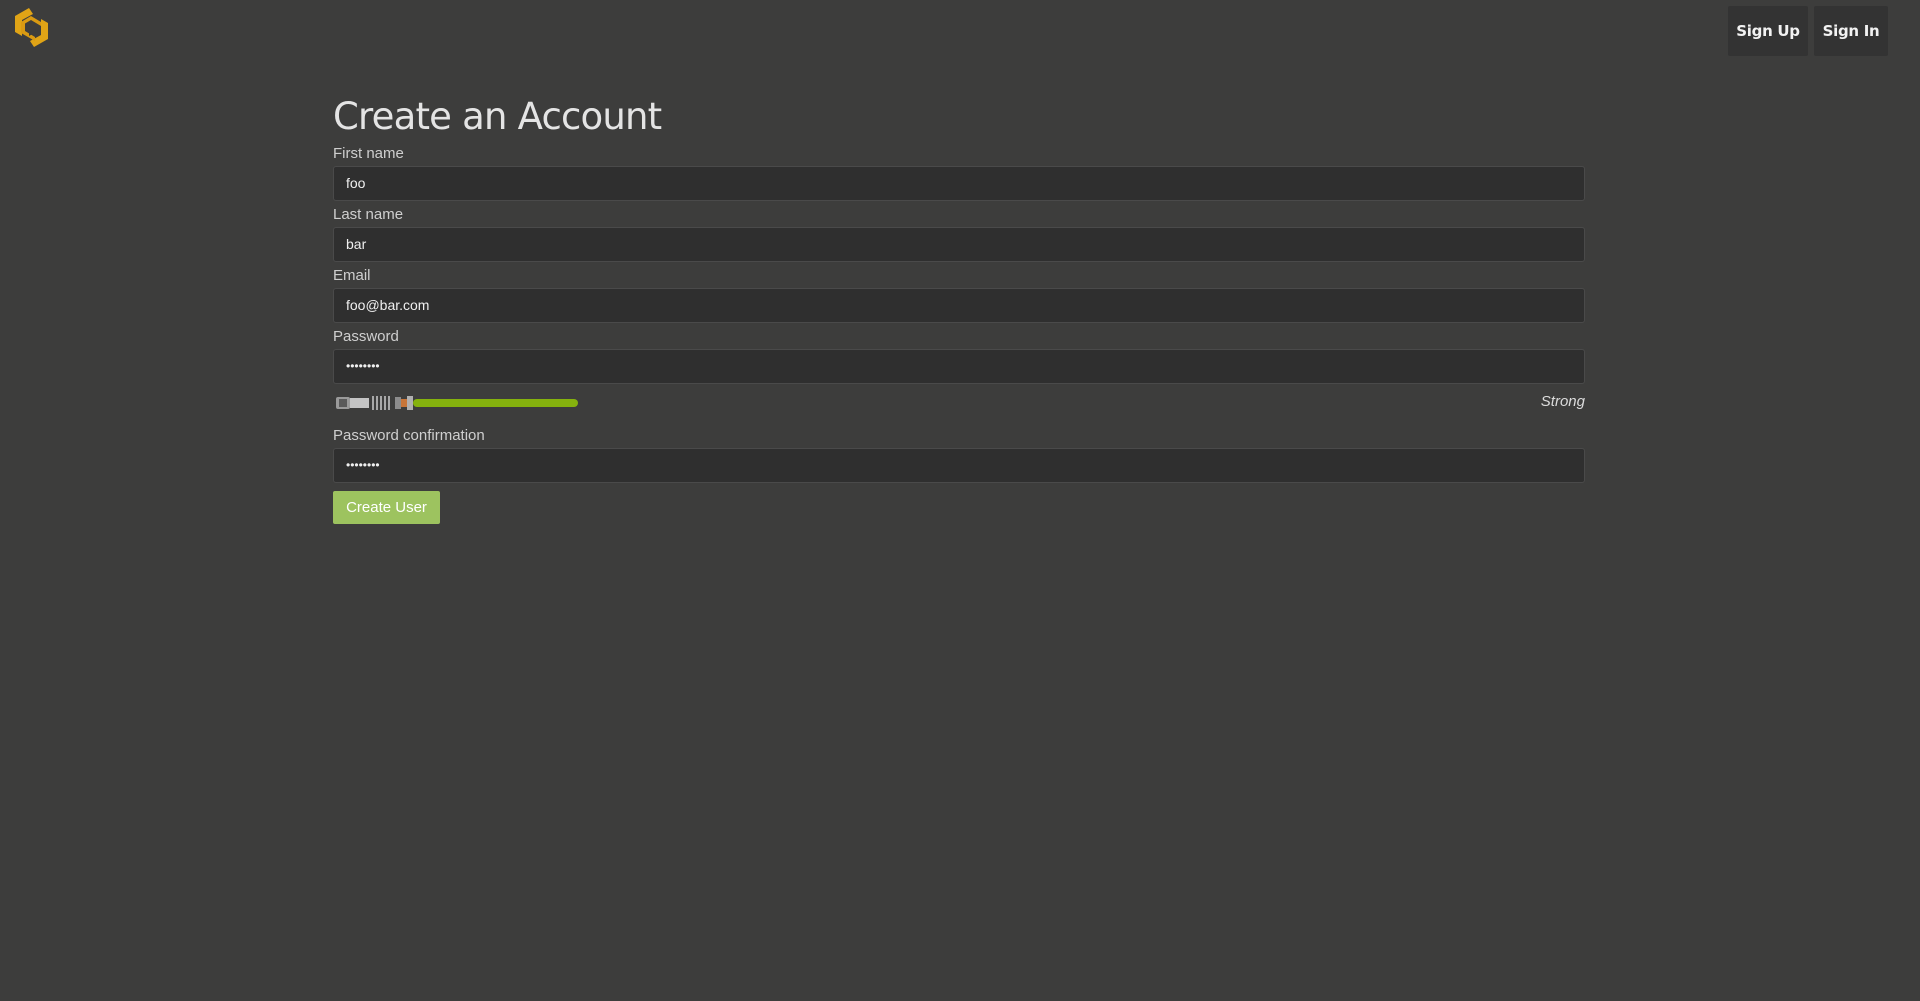  What do you see at coordinates (366, 336) in the screenshot?
I see `password-label: Password` at bounding box center [366, 336].